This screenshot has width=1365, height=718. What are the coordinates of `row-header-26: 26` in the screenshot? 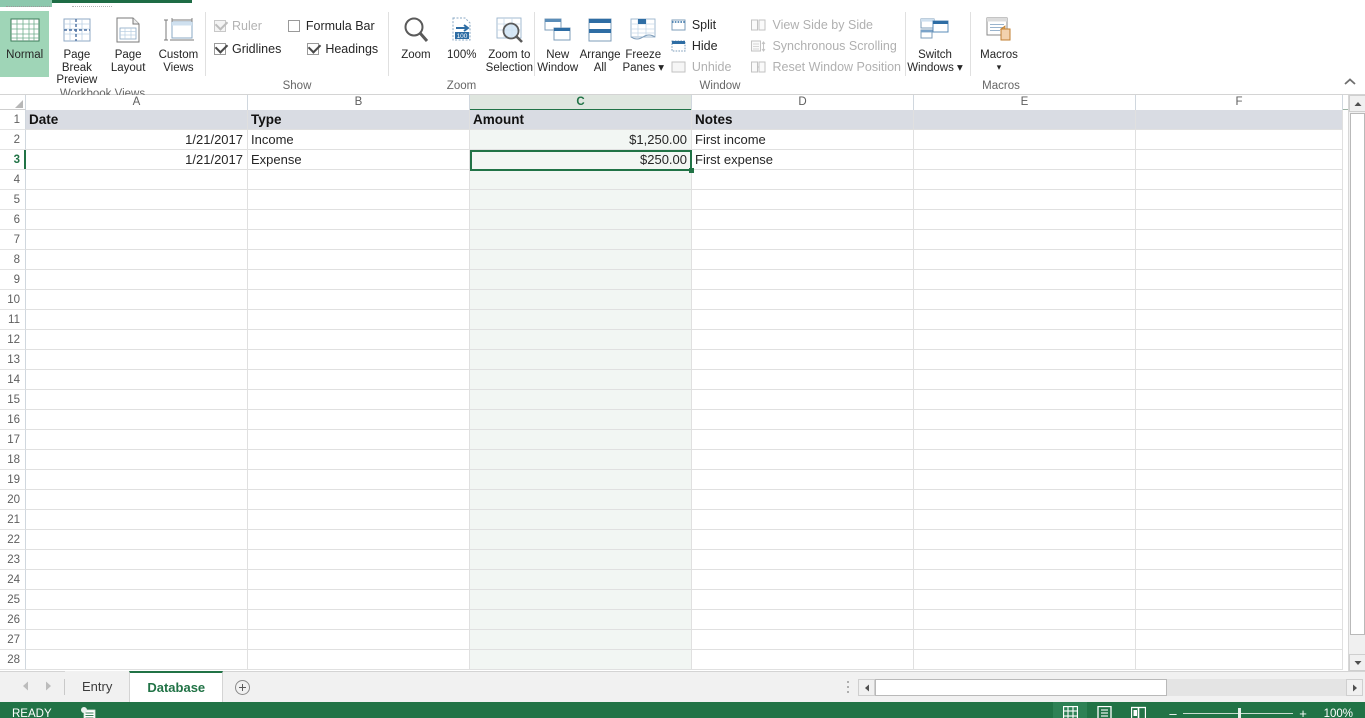 It's located at (13, 620).